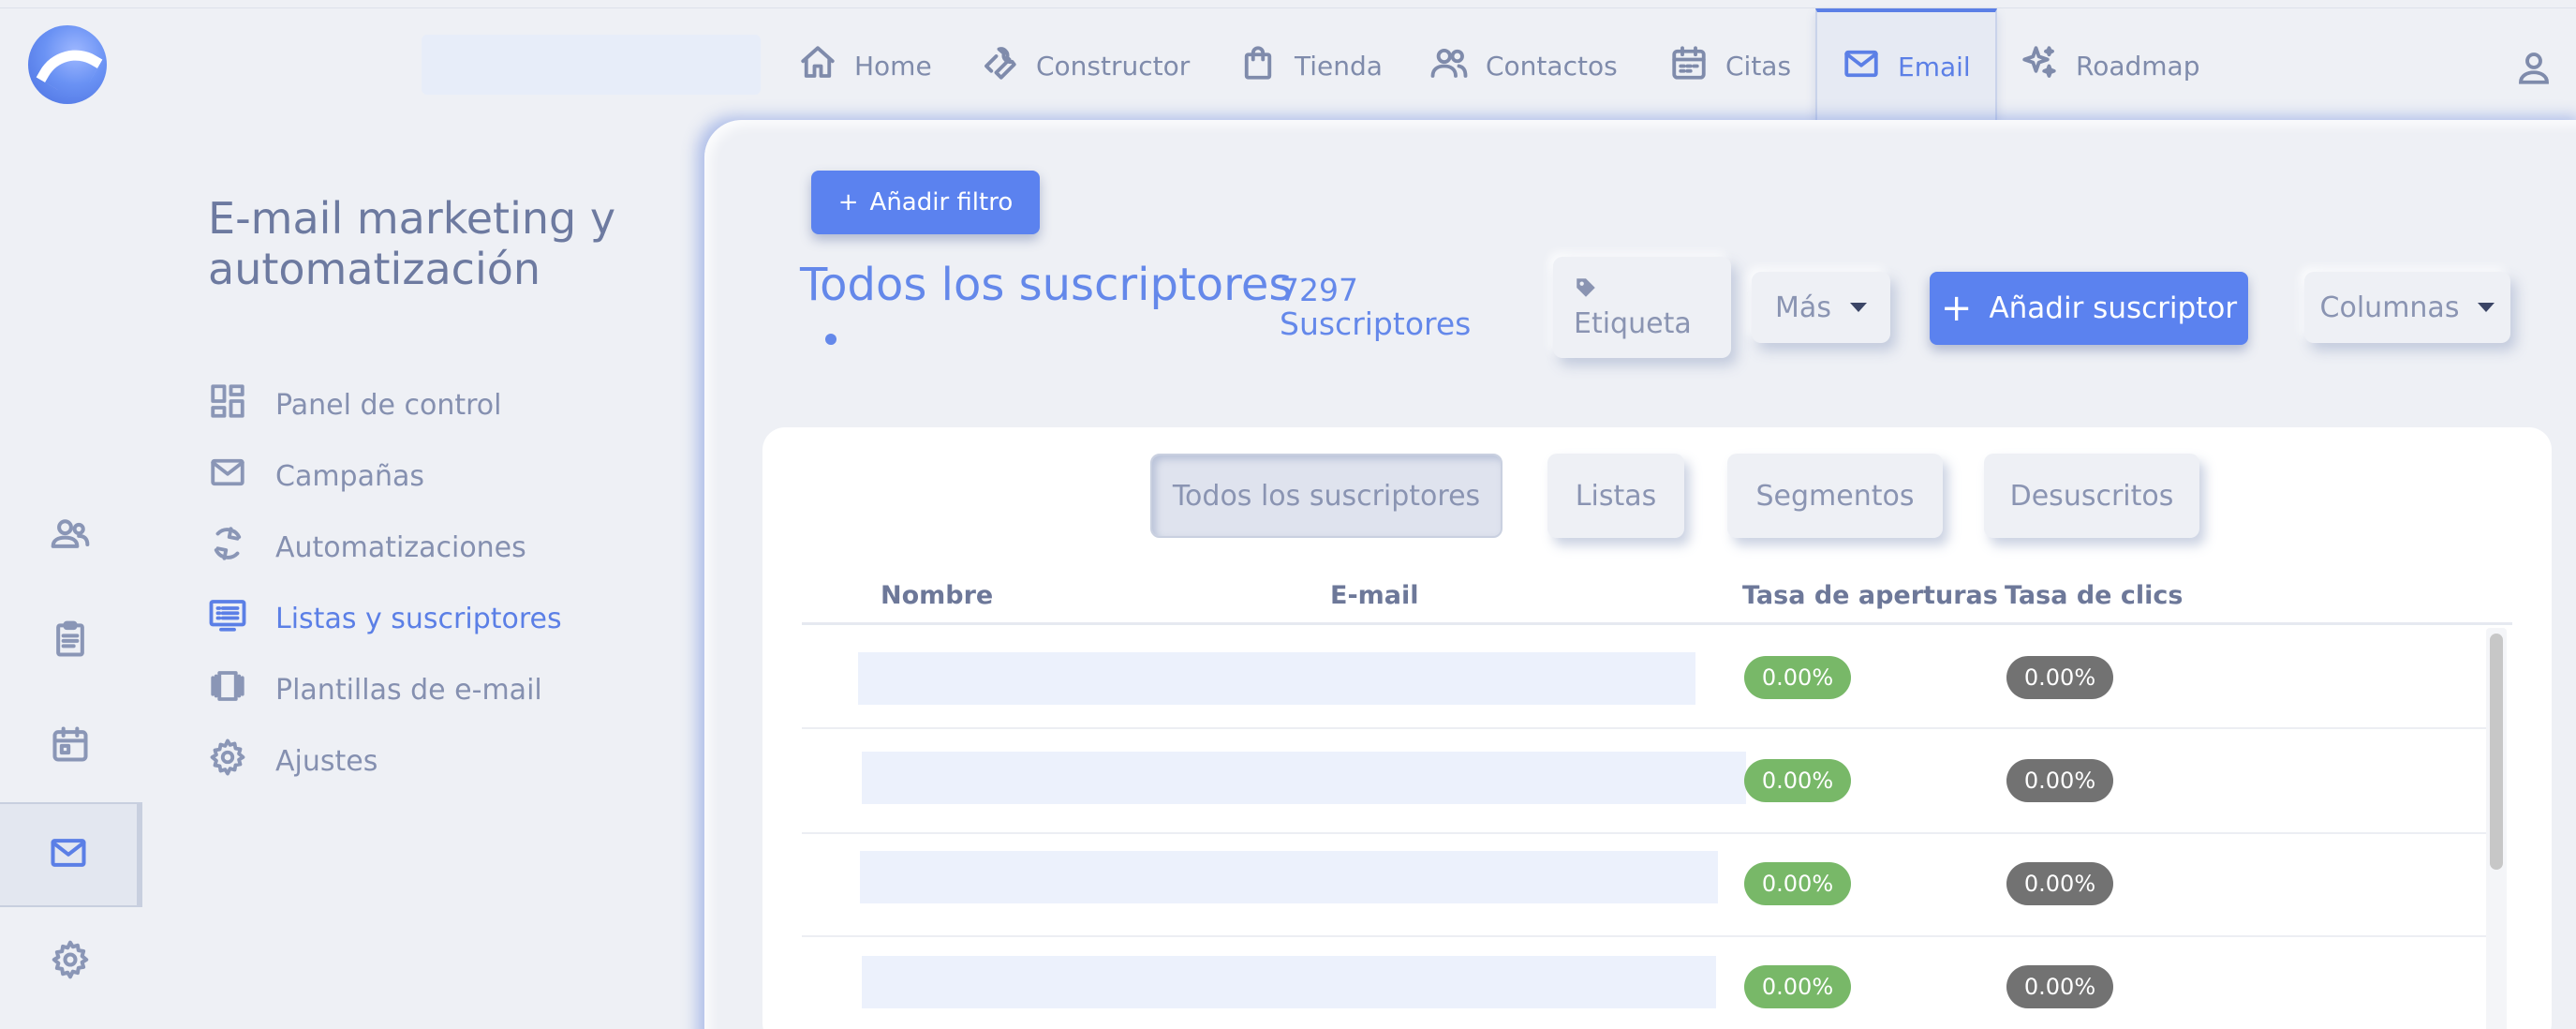  What do you see at coordinates (1085, 65) in the screenshot?
I see `nav-item-constructor: Constructor` at bounding box center [1085, 65].